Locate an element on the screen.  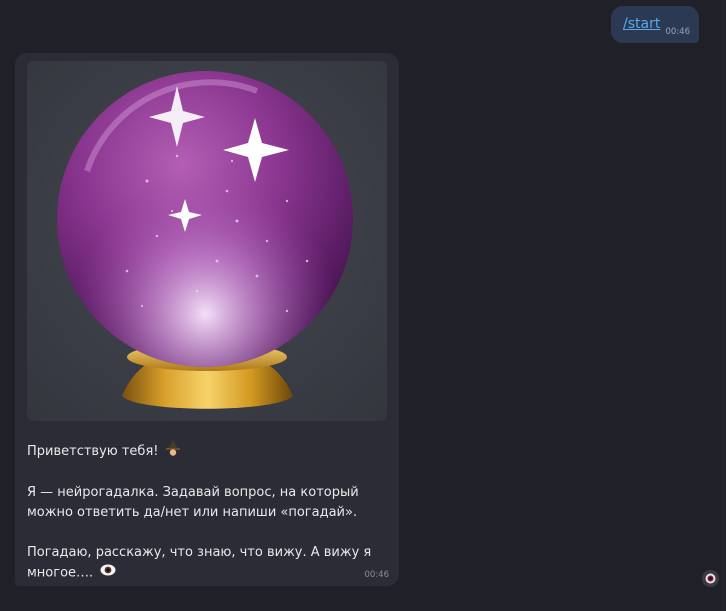
scrollbar is located at coordinates (723, 305).